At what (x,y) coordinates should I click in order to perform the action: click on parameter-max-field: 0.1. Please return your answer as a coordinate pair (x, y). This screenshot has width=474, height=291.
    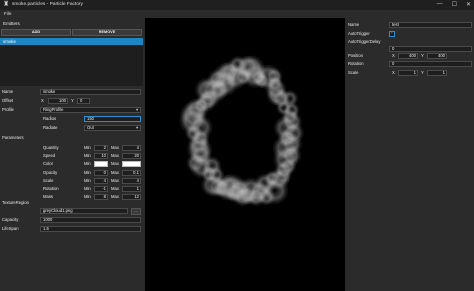
    Looking at the image, I should click on (131, 172).